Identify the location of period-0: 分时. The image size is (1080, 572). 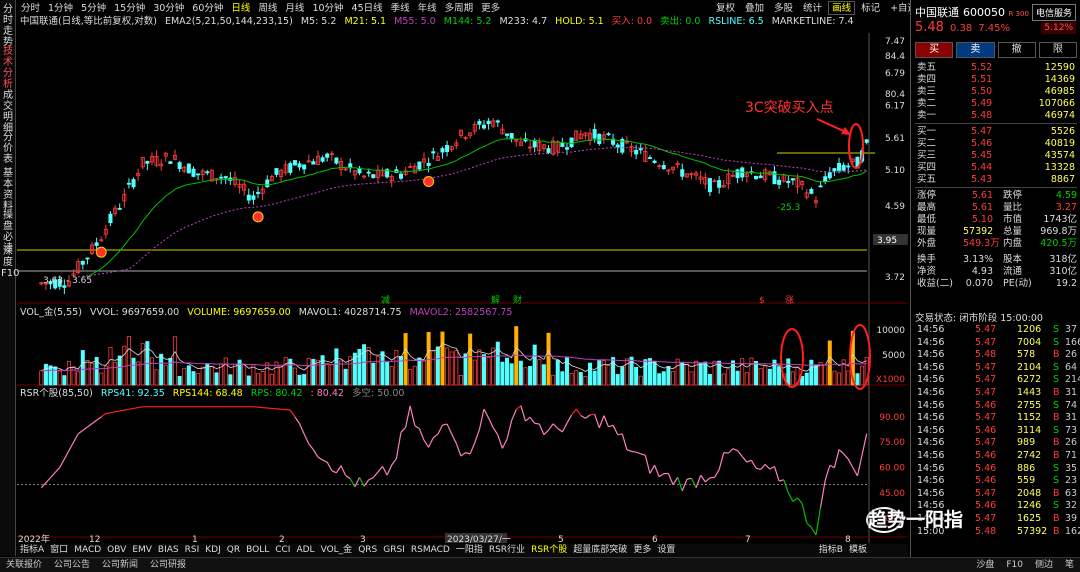
(30, 8).